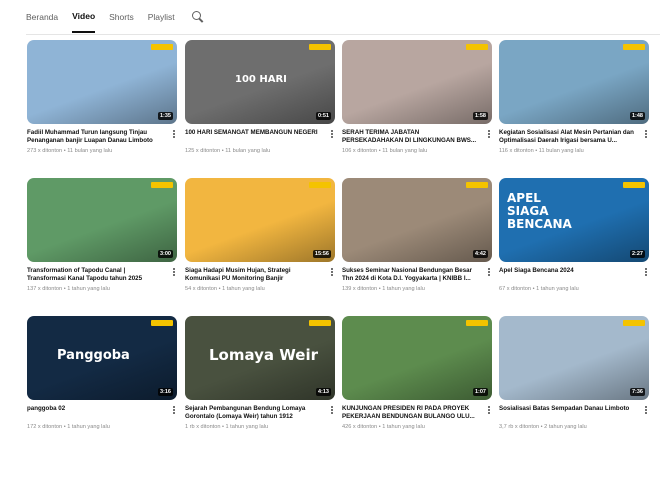  Describe the element at coordinates (68, 427) in the screenshot. I see `video-meta: 172 x ditonton • 1 tahun yang lalu` at that location.